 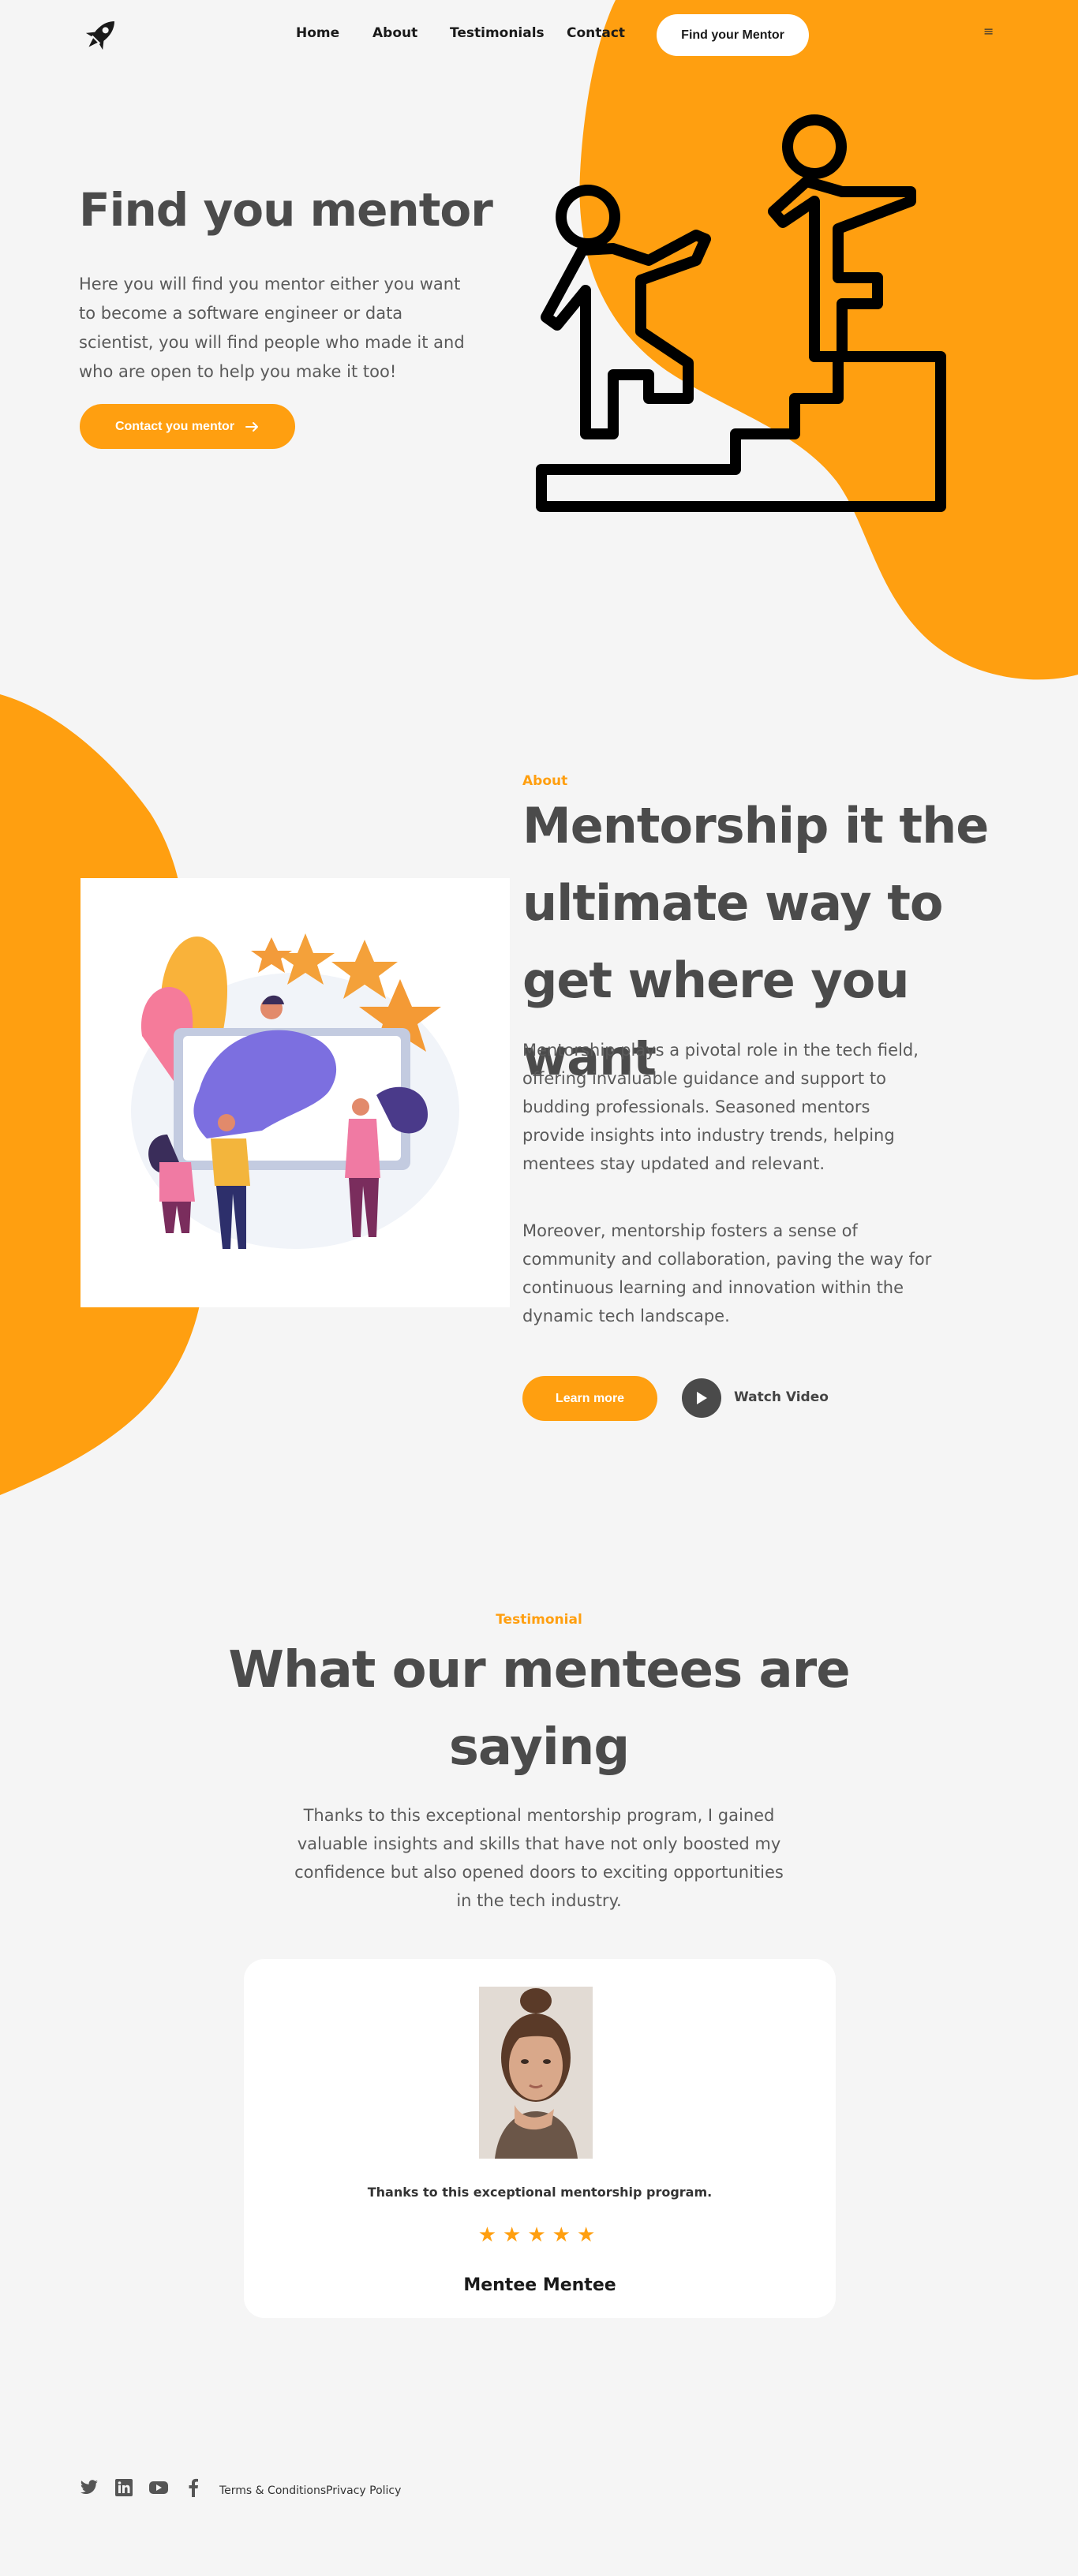 What do you see at coordinates (539, 1620) in the screenshot?
I see `testimonial-kicker: Testimonial` at bounding box center [539, 1620].